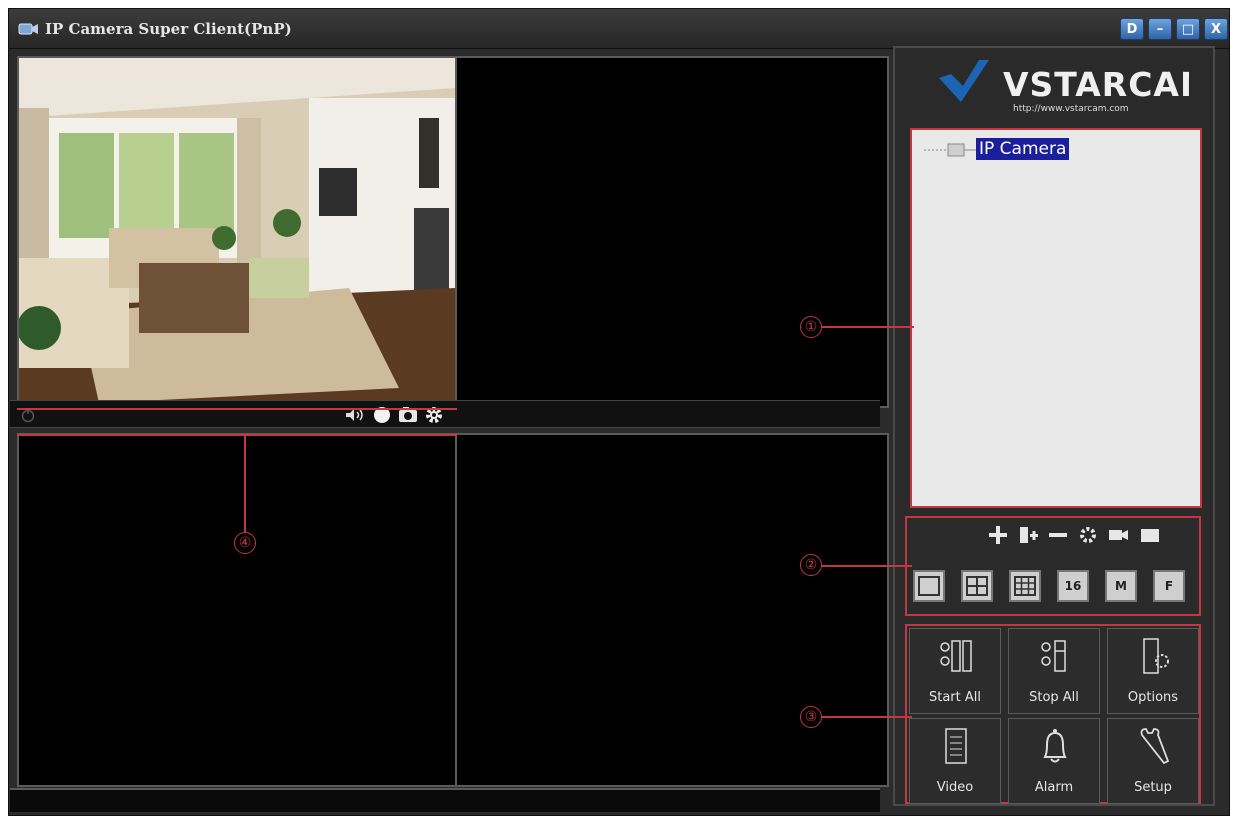 The image size is (1237, 820). Describe the element at coordinates (1073, 586) in the screenshot. I see `layout-16-button: 16` at that location.